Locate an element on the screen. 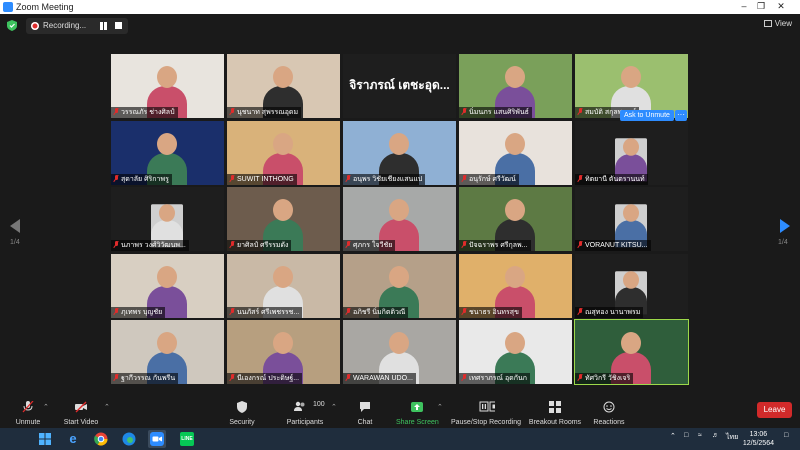  participant-video-tile: อนุพร วิชัยเชียงแสนแป is located at coordinates (399, 152).